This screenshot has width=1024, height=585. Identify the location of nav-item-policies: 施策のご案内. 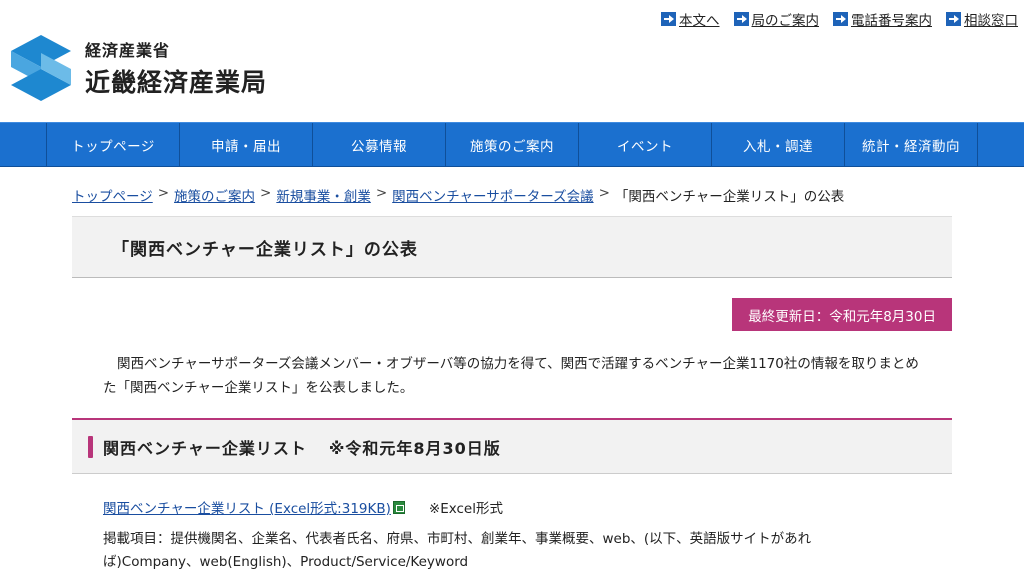
(512, 144).